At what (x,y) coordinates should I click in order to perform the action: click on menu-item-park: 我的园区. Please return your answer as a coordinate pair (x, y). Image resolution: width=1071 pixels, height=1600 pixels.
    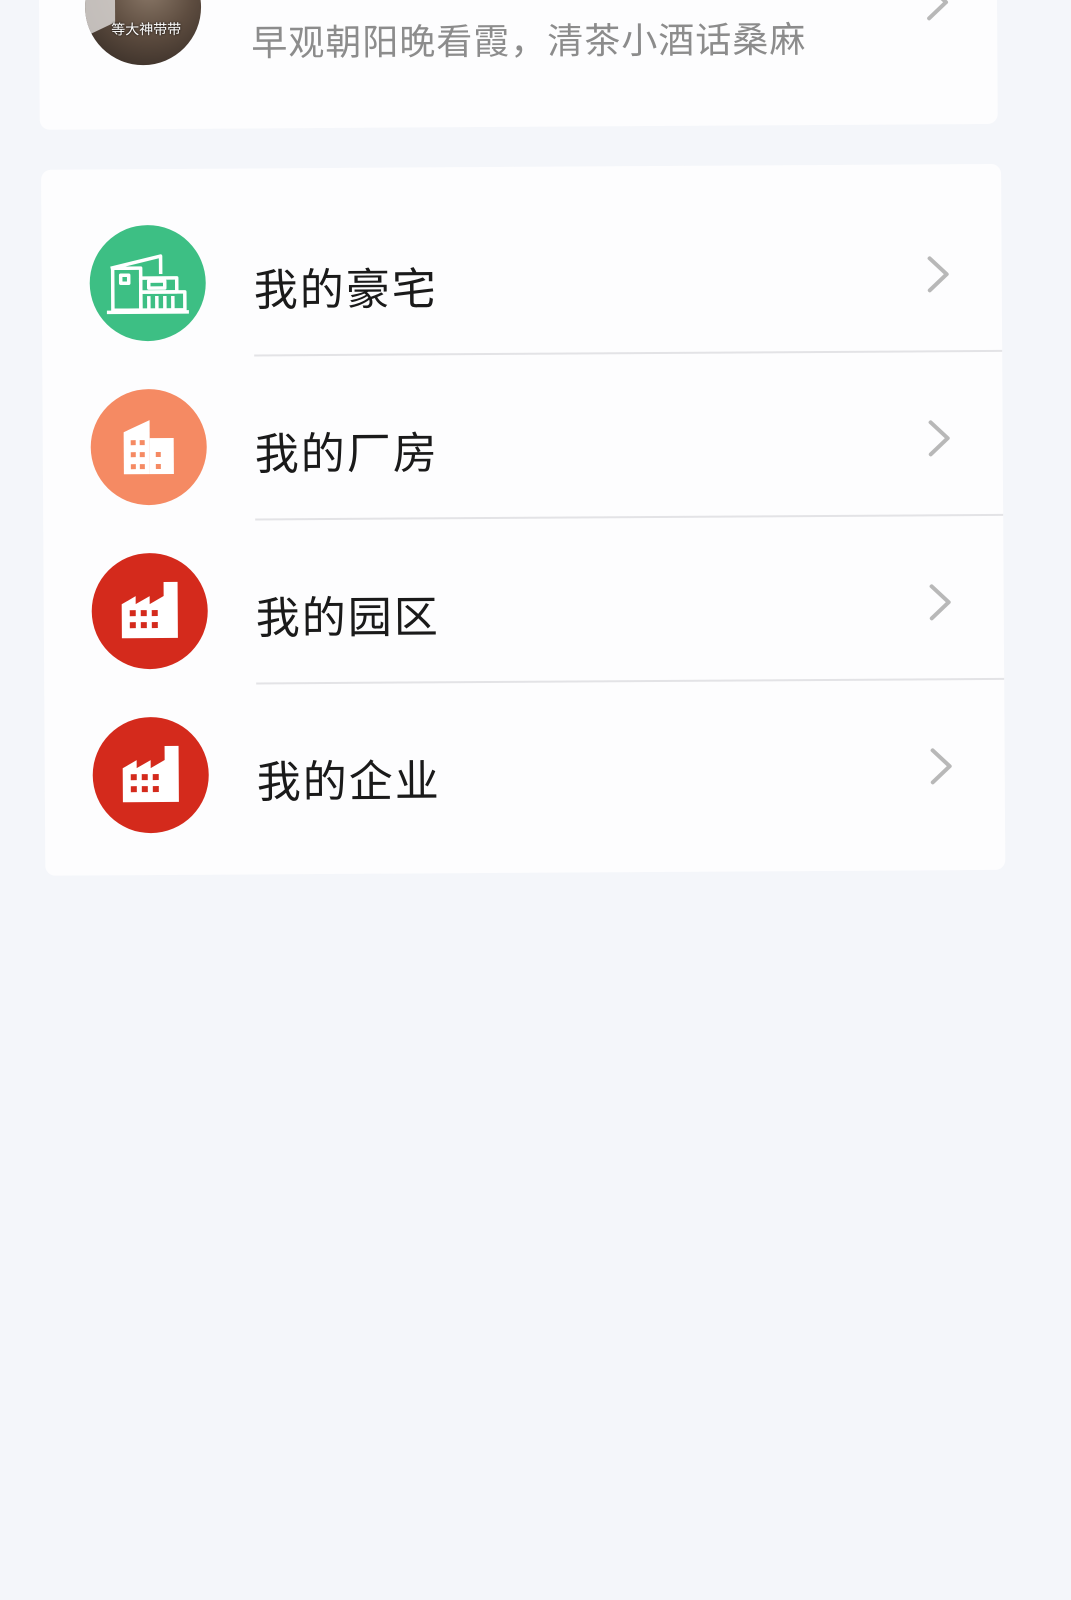
    Looking at the image, I should click on (524, 588).